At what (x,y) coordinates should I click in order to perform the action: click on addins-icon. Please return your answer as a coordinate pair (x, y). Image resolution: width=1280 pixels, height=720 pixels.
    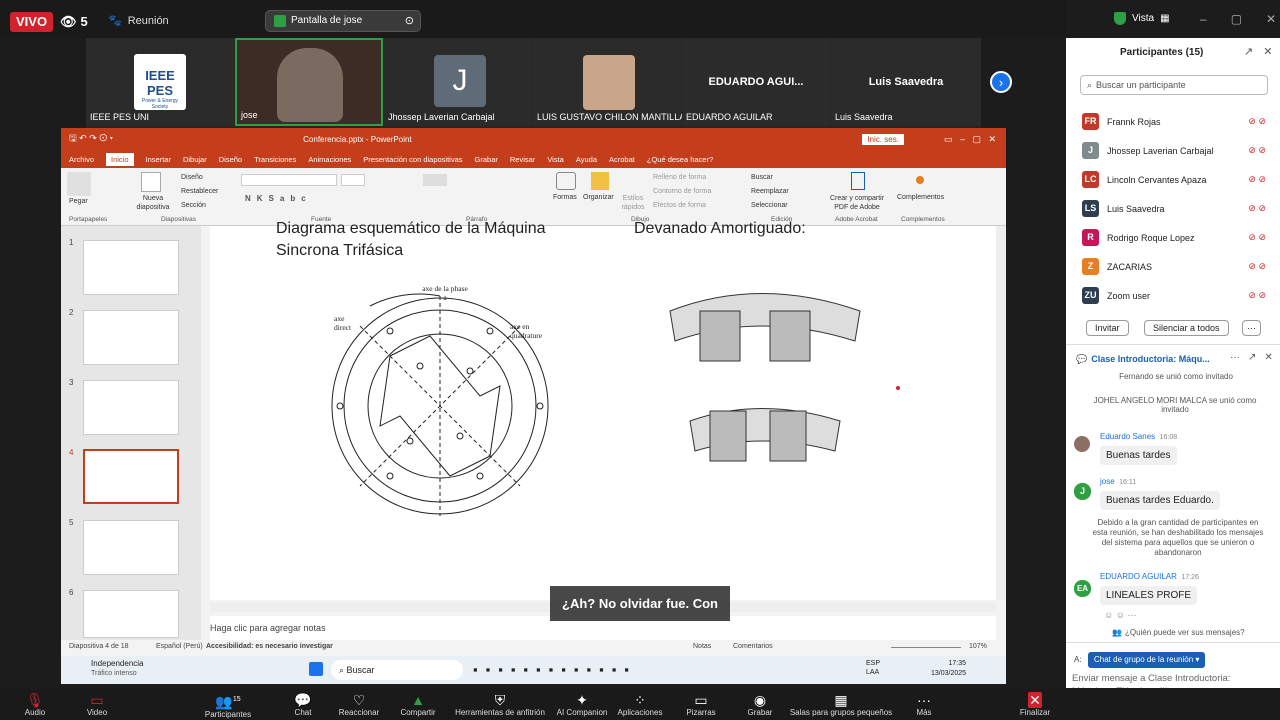
    Looking at the image, I should click on (920, 180).